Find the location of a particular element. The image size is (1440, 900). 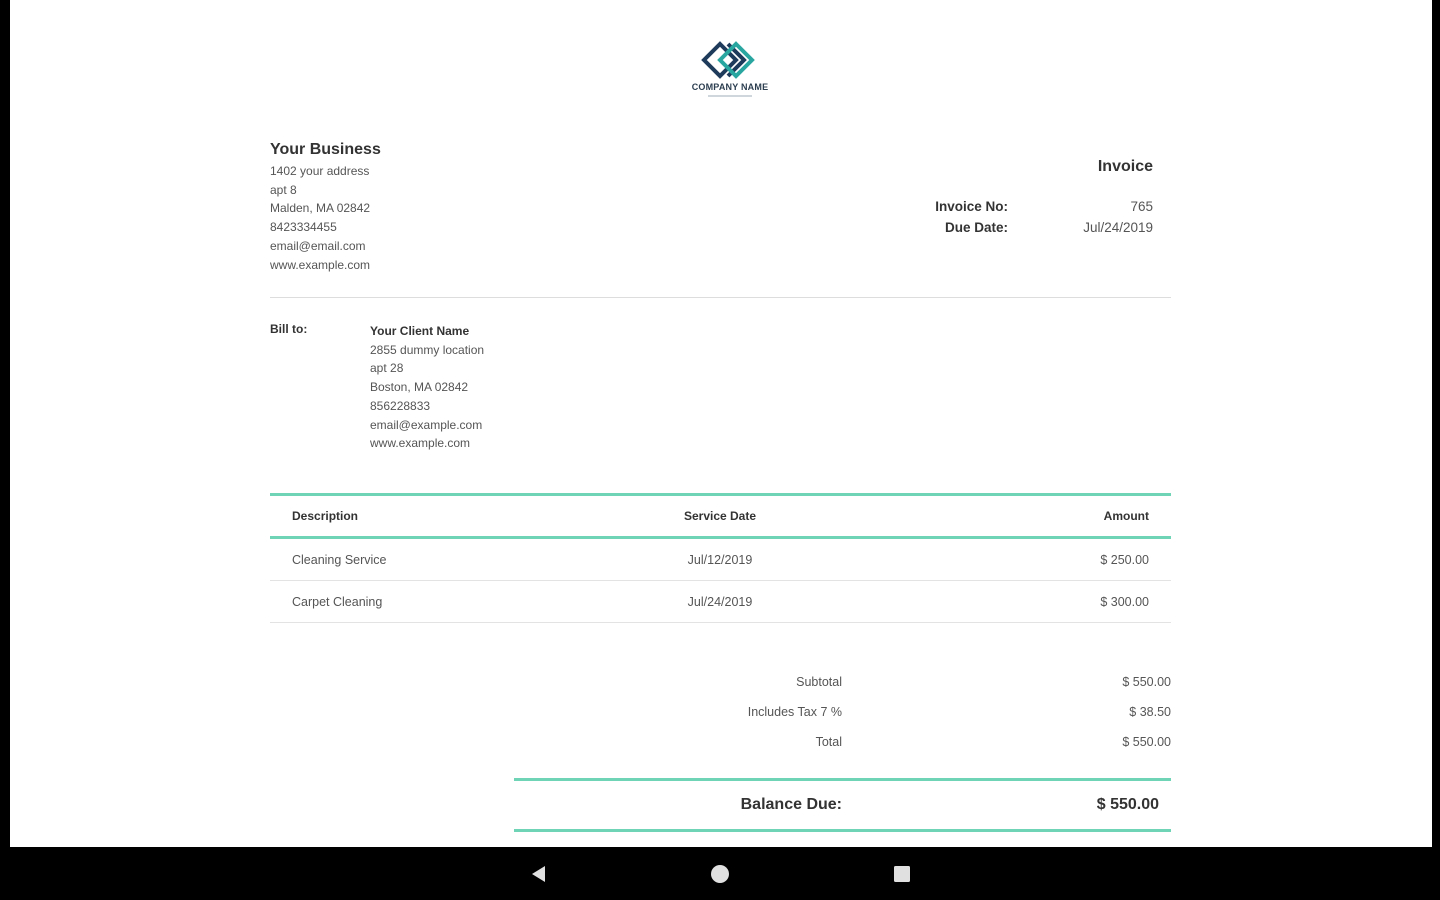

home-button is located at coordinates (720, 874).